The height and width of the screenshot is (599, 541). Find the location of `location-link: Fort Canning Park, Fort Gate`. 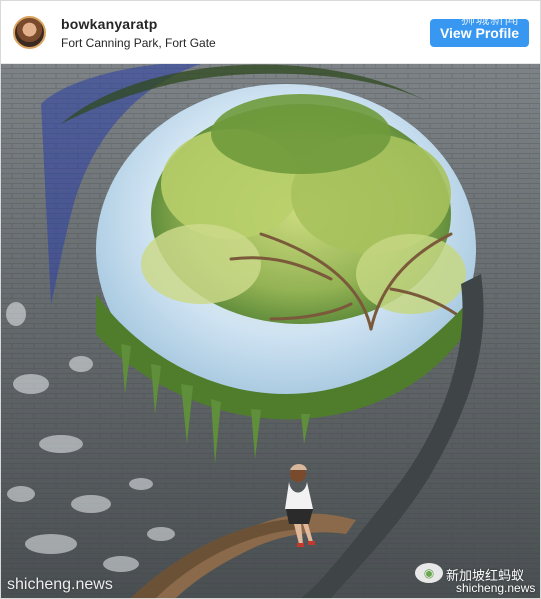

location-link: Fort Canning Park, Fort Gate is located at coordinates (138, 43).